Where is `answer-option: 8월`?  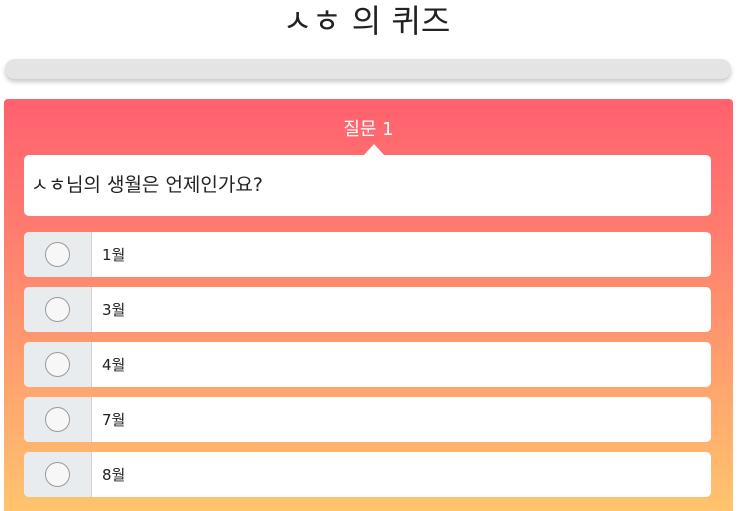 answer-option: 8월 is located at coordinates (367, 474).